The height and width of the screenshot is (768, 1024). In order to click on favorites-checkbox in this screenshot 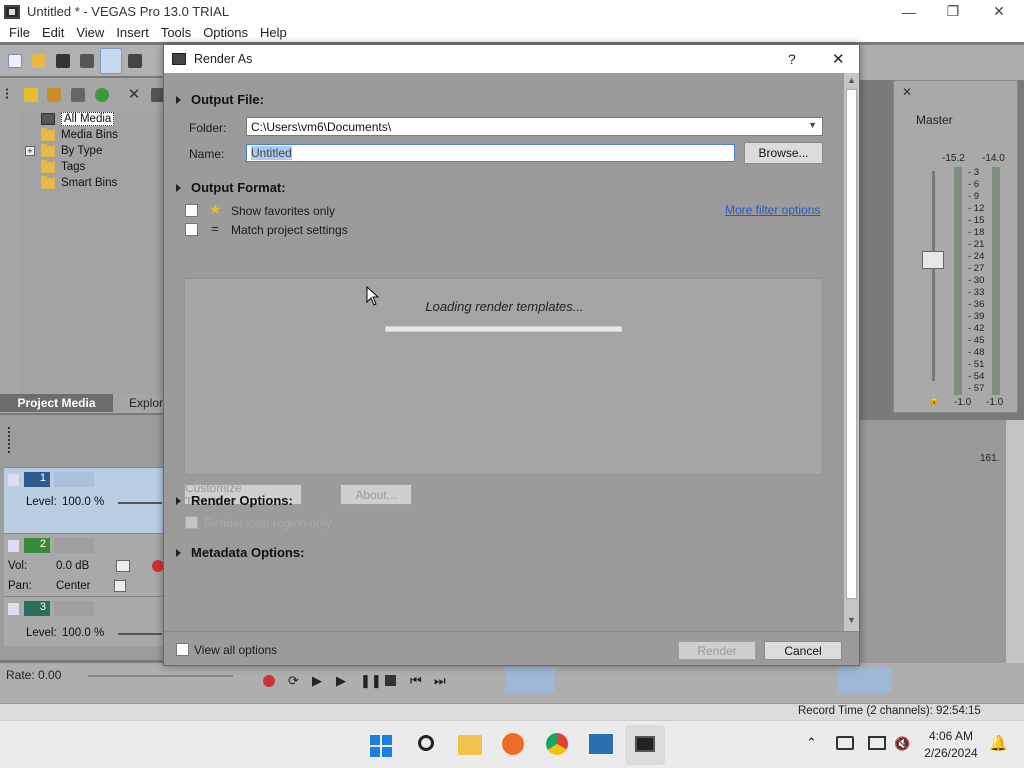, I will do `click(191, 210)`.